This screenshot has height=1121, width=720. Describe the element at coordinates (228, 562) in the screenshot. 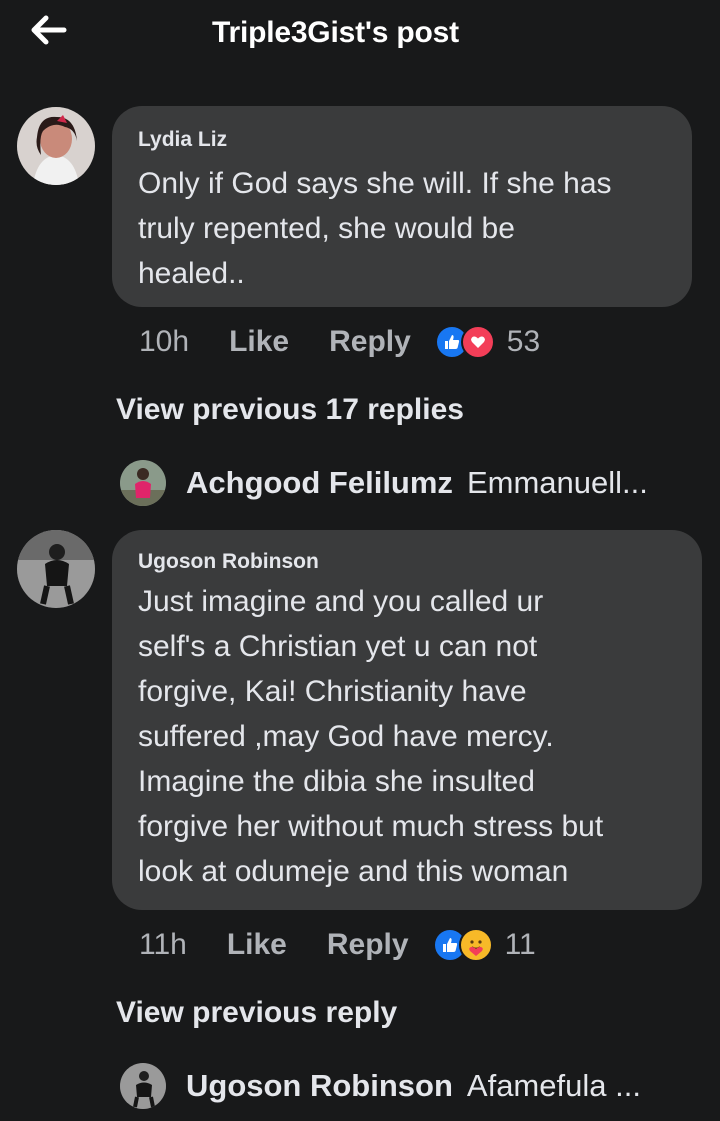

I see `comment-author: Ugoson Robinson` at that location.